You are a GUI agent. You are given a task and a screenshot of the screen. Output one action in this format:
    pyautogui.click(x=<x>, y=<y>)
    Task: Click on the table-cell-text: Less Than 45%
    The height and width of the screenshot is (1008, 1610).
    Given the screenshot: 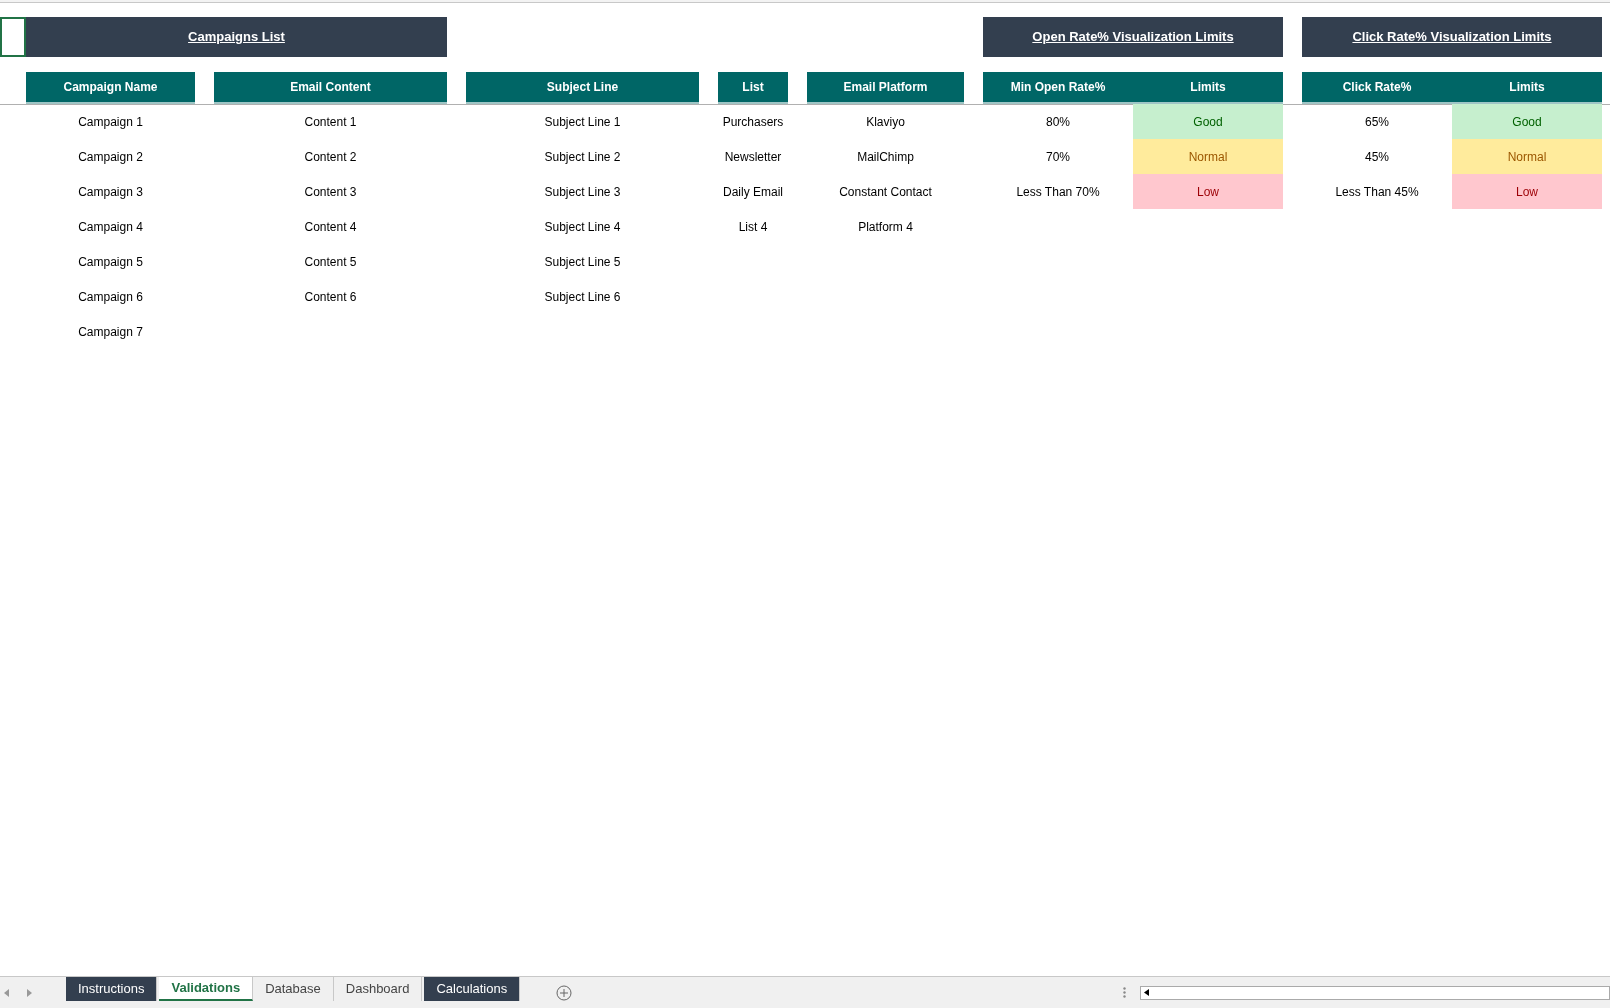 What is the action you would take?
    pyautogui.click(x=1377, y=192)
    